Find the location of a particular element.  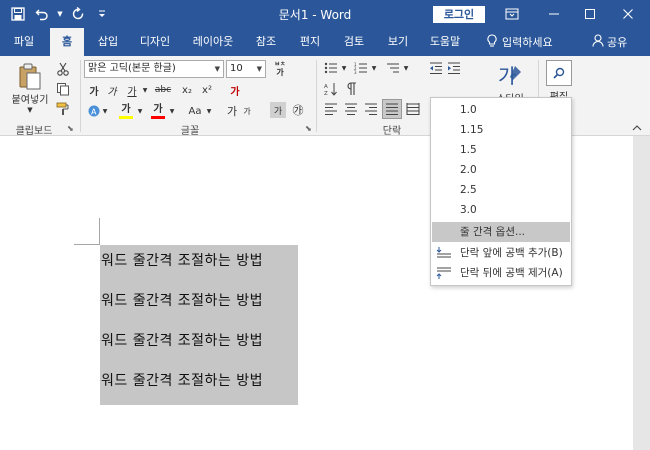

add-space-before-item: 단락 앞에 공백 추가(B) is located at coordinates (501, 253).